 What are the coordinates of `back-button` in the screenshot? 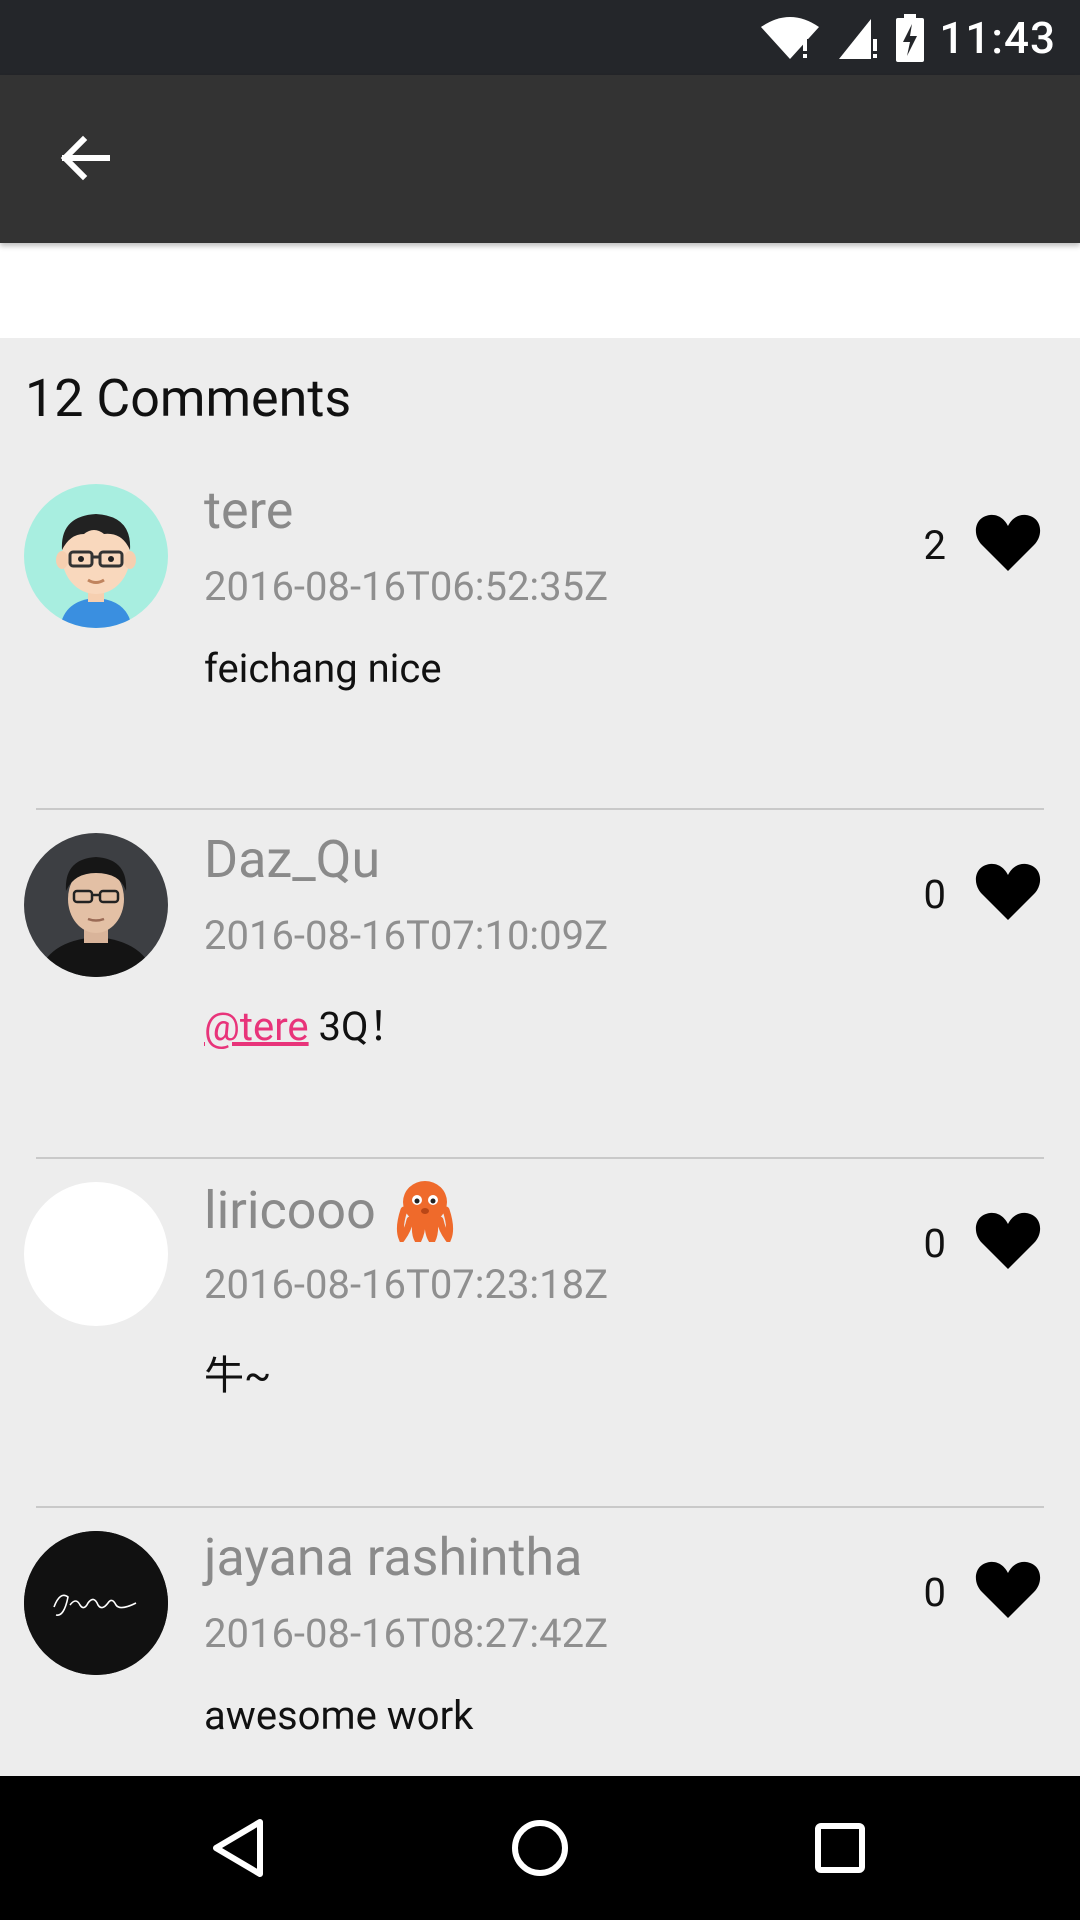 It's located at (85, 158).